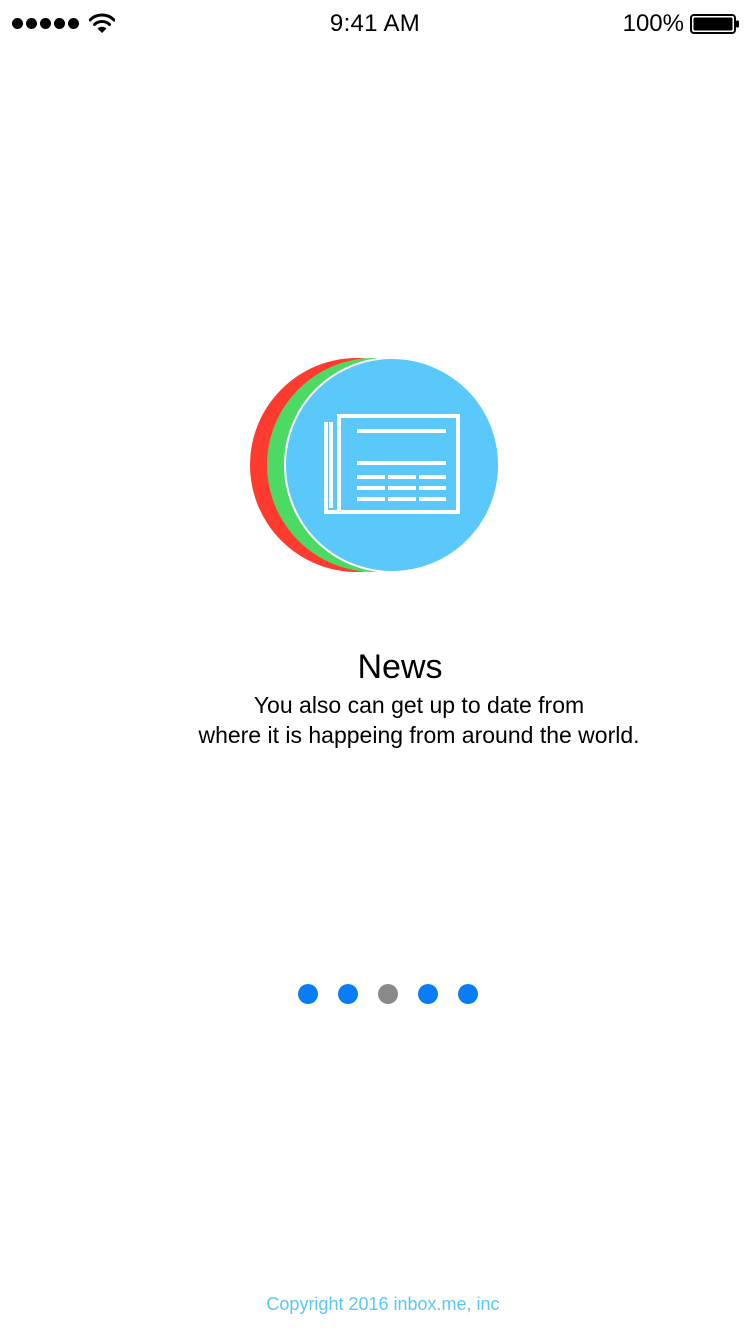 The image size is (750, 1334). Describe the element at coordinates (375, 465) in the screenshot. I see `news-illustration` at that location.